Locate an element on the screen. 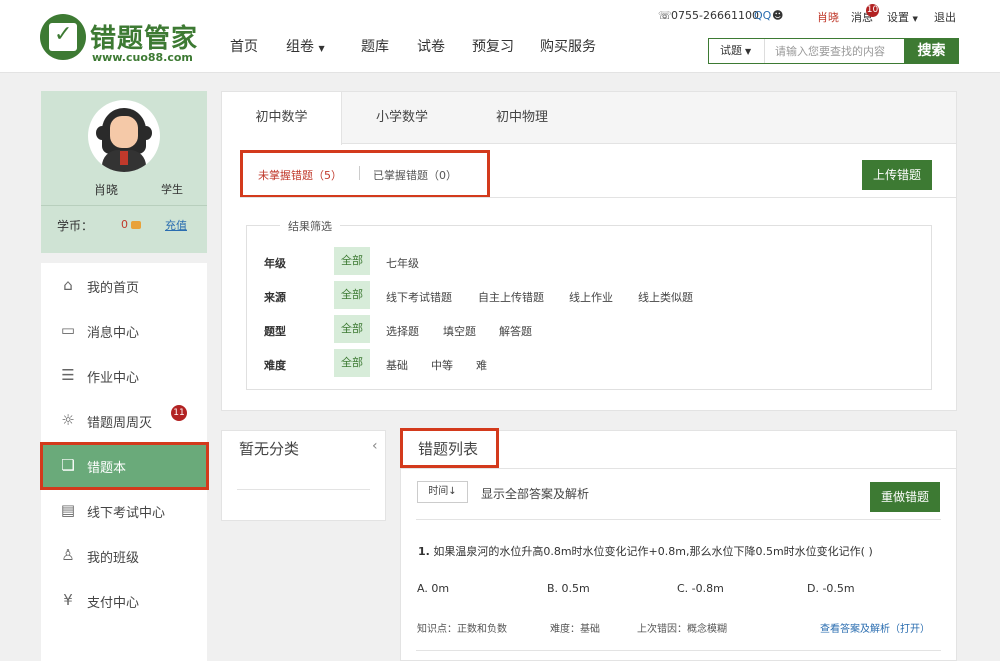 Image resolution: width=1000 pixels, height=661 pixels. tab-junior-physics: 初中物理 is located at coordinates (522, 118).